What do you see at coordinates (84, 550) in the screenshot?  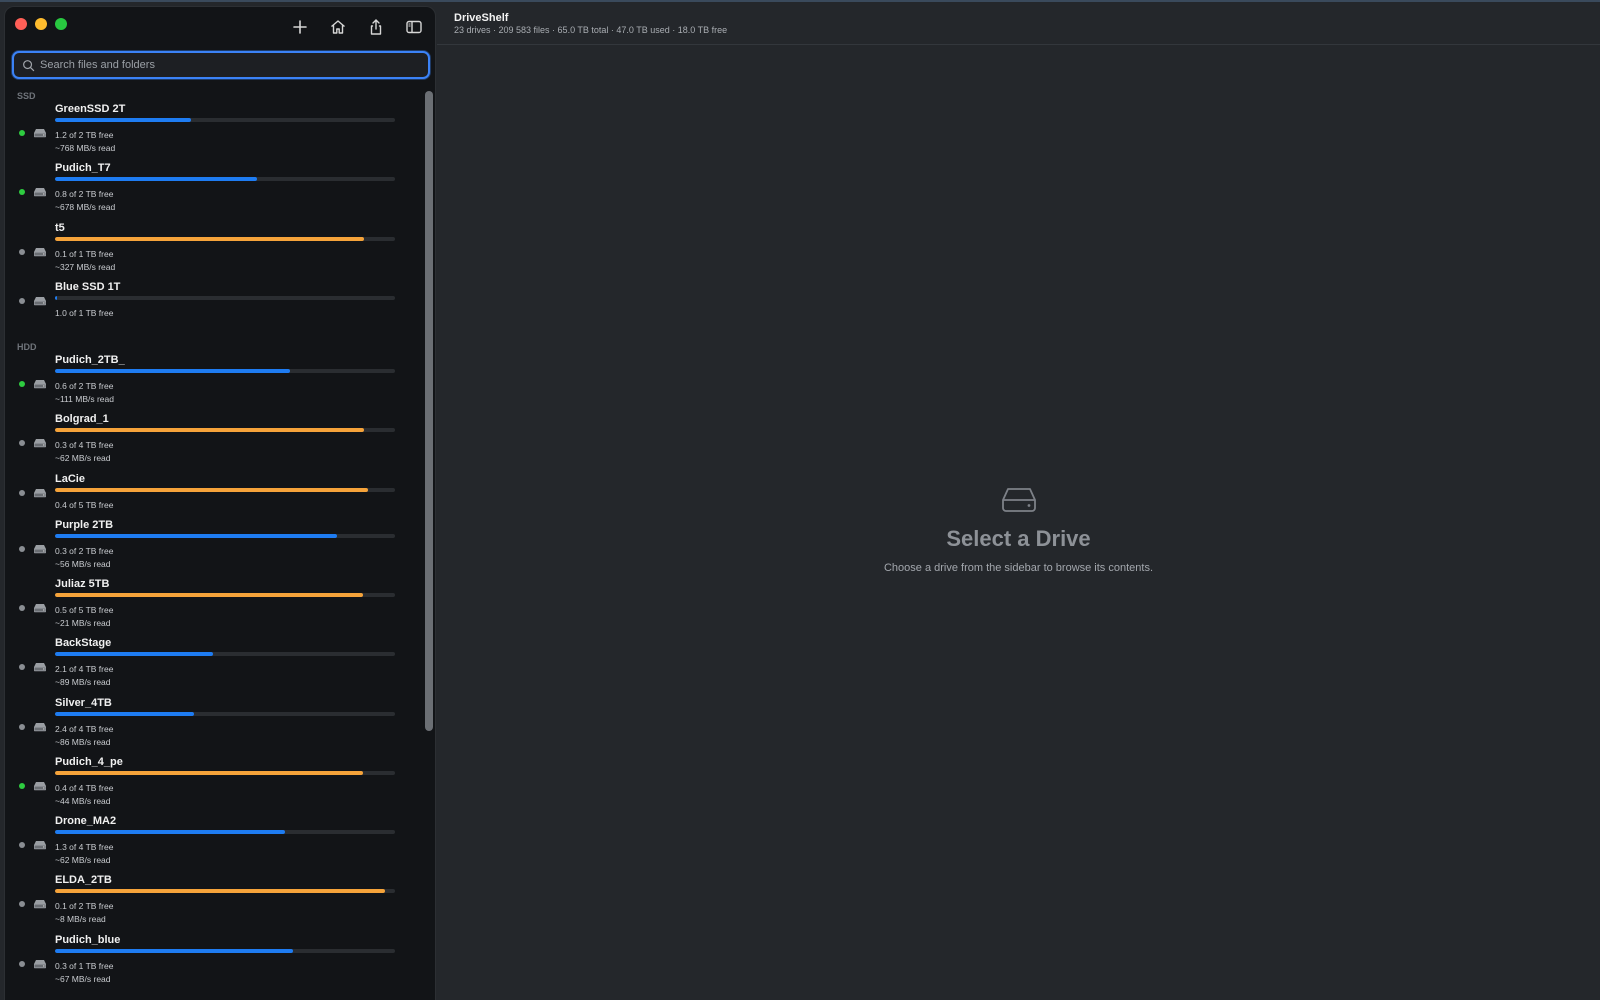 I see `free-space-label: 0.3 of 2 TB free` at bounding box center [84, 550].